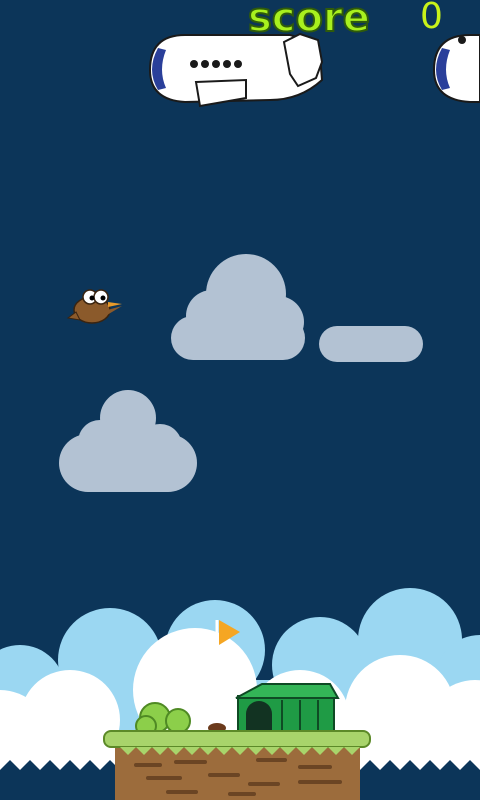 This screenshot has width=480, height=800. Describe the element at coordinates (431, 18) in the screenshot. I see `score-value: 0` at that location.